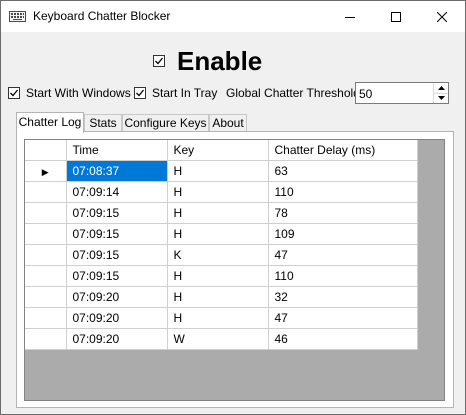 The image size is (466, 415). Describe the element at coordinates (343, 234) in the screenshot. I see `delay-cell: 109` at that location.